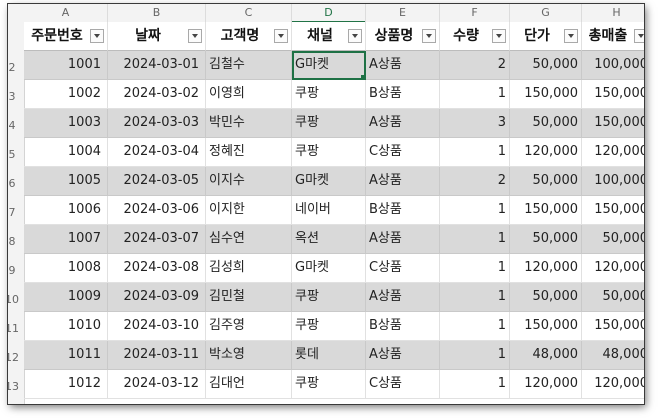 This screenshot has width=658, height=418. What do you see at coordinates (475, 123) in the screenshot?
I see `table-cell: 3` at bounding box center [475, 123].